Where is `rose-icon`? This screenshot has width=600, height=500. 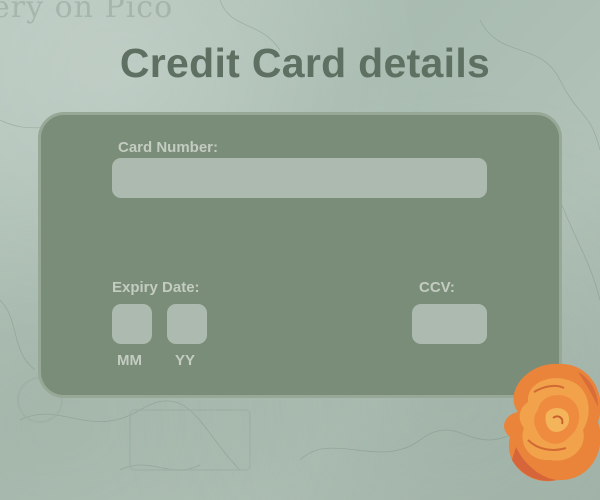
rose-icon is located at coordinates (552, 422).